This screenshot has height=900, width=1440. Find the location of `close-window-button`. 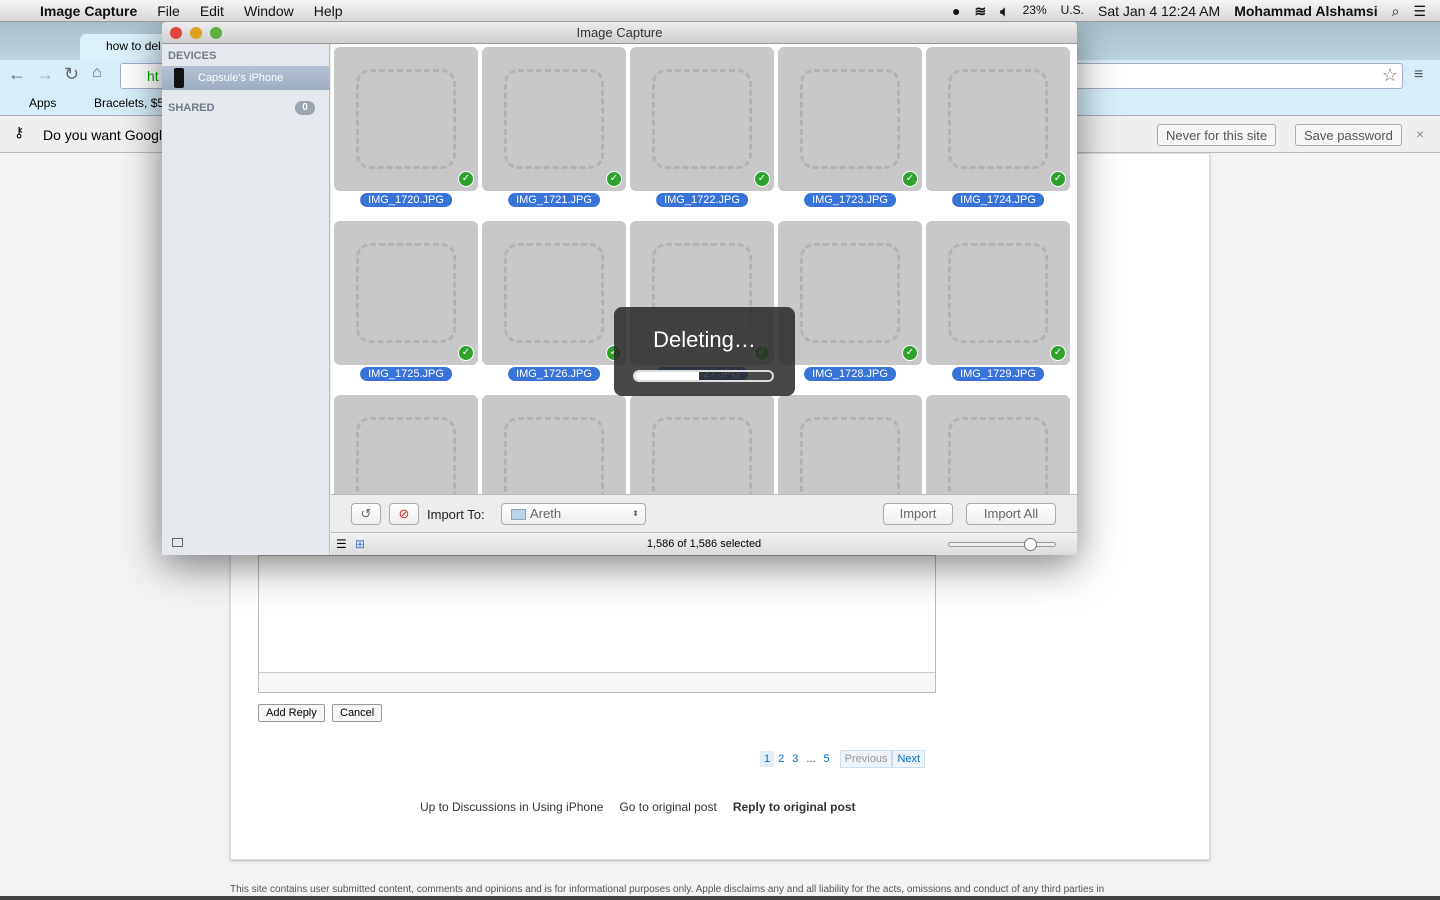

close-window-button is located at coordinates (176, 33).